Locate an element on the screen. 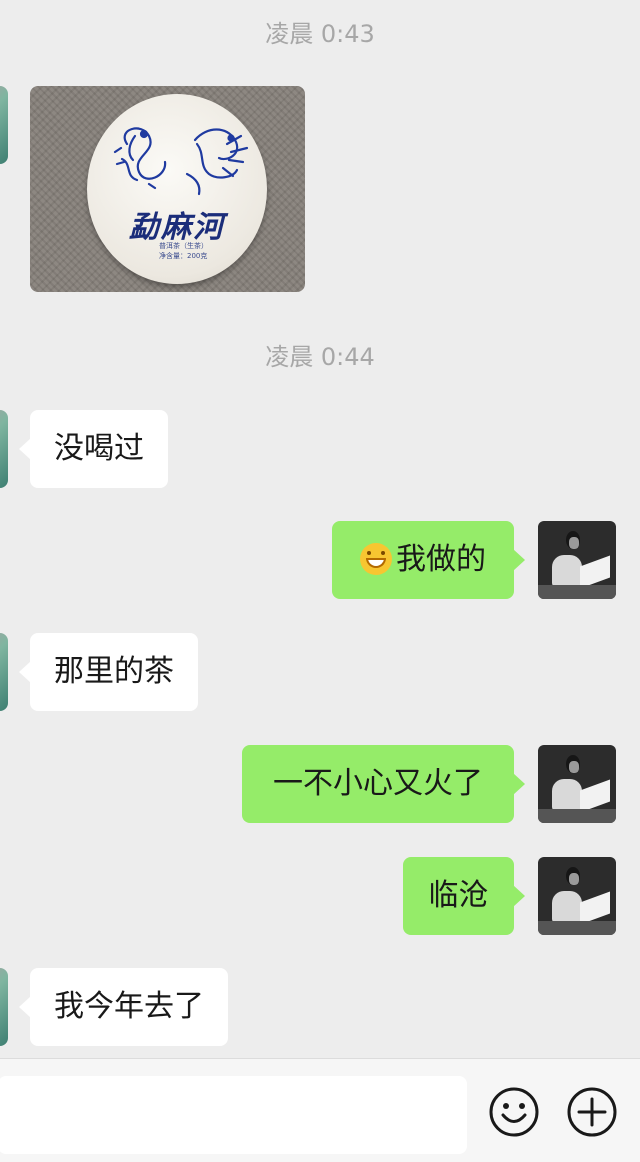  message-bubble-sent: 临沧 is located at coordinates (464, 896).